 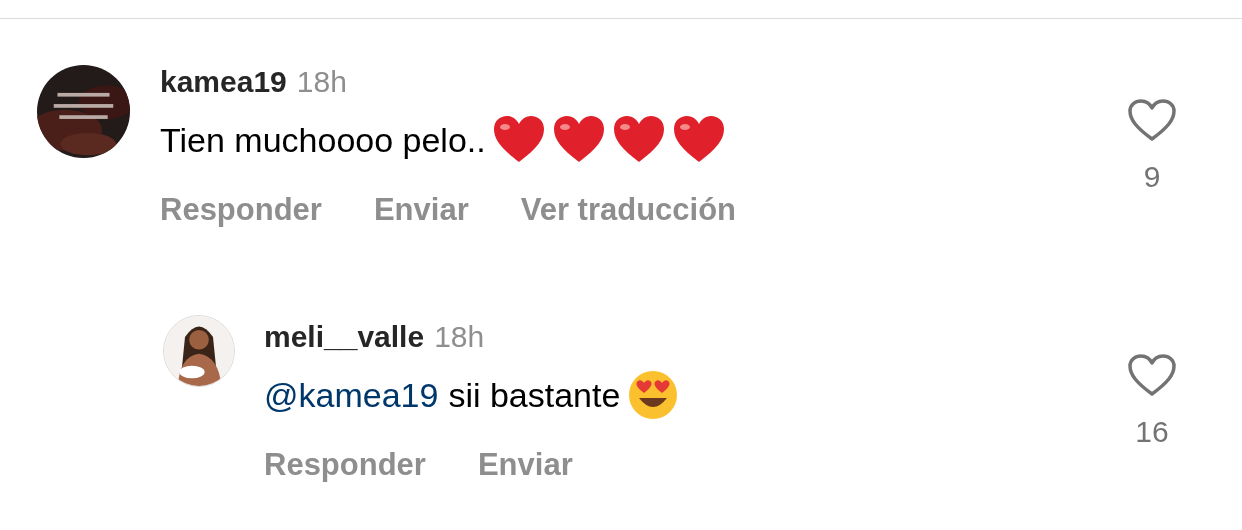 What do you see at coordinates (323, 140) in the screenshot?
I see `comment-text: Tien muchoooo pelo..` at bounding box center [323, 140].